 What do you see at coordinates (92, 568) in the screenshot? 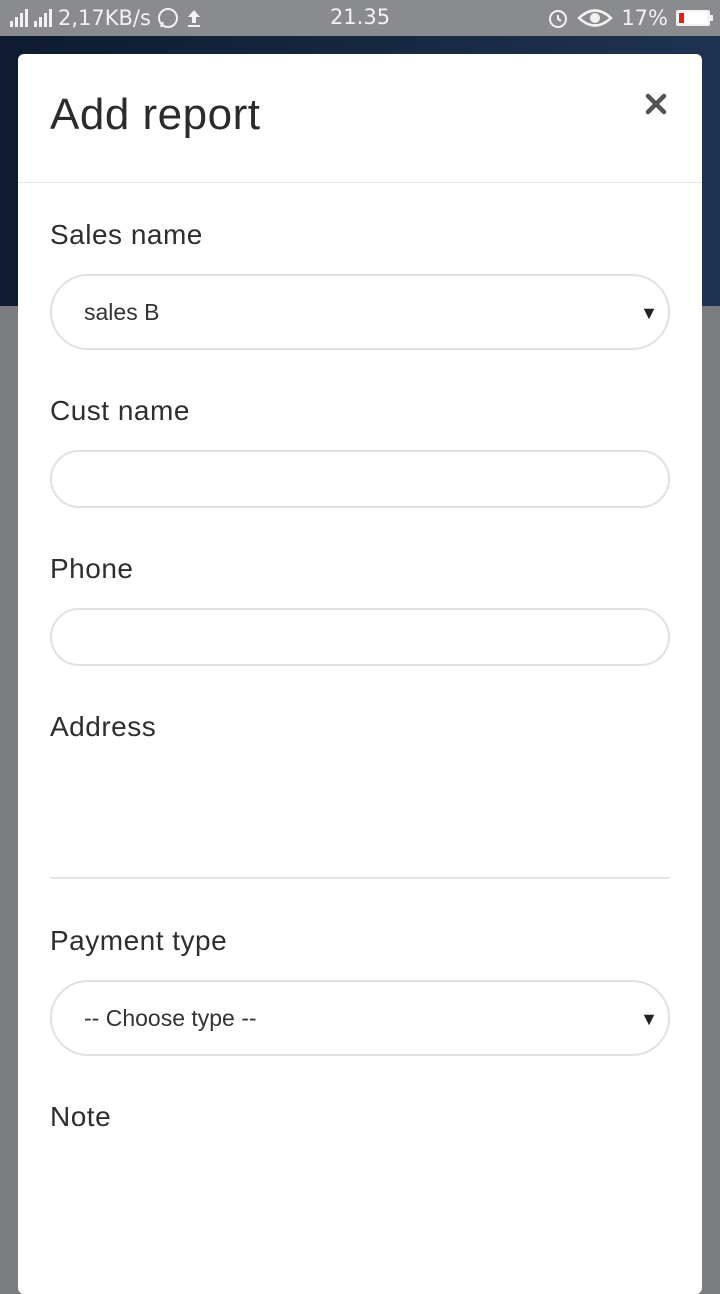
I see `phone-label: Phone` at bounding box center [92, 568].